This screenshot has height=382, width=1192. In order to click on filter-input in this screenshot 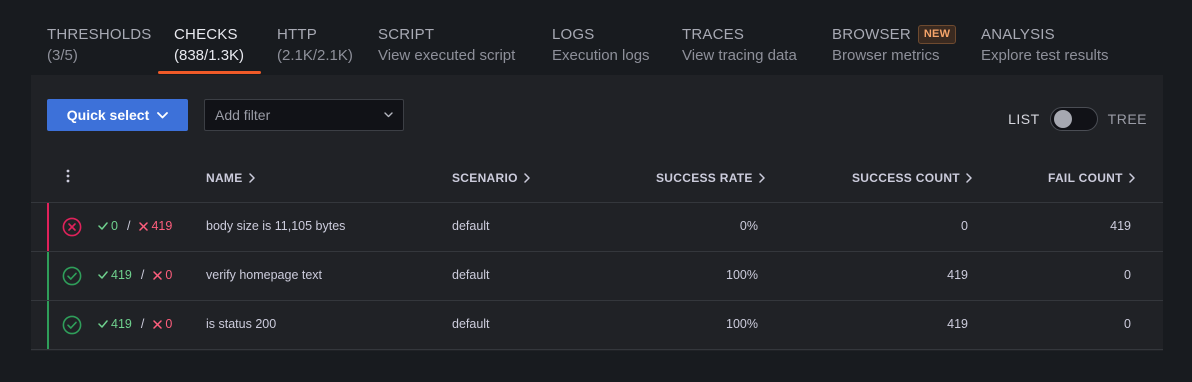, I will do `click(290, 115)`.